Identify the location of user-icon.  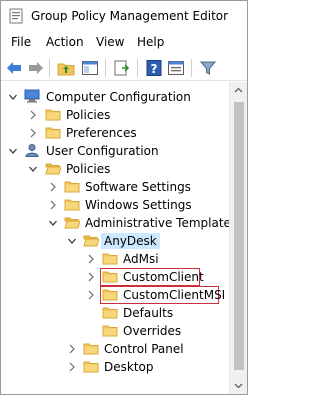
(32, 150).